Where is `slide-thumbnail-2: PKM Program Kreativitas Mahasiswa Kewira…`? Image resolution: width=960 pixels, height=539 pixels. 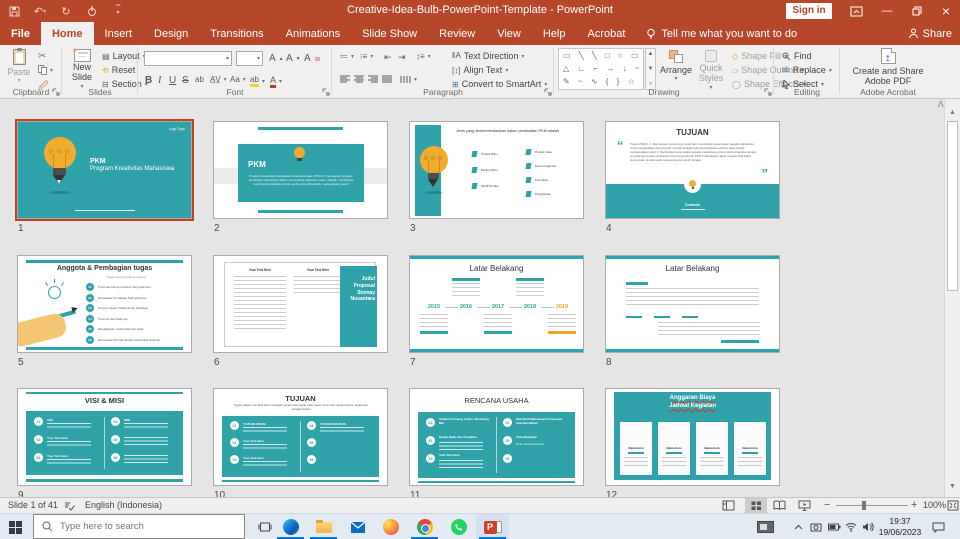
slide-thumbnail-2: PKM Program Kreativitas Mahasiswa Kewira… is located at coordinates (300, 170).